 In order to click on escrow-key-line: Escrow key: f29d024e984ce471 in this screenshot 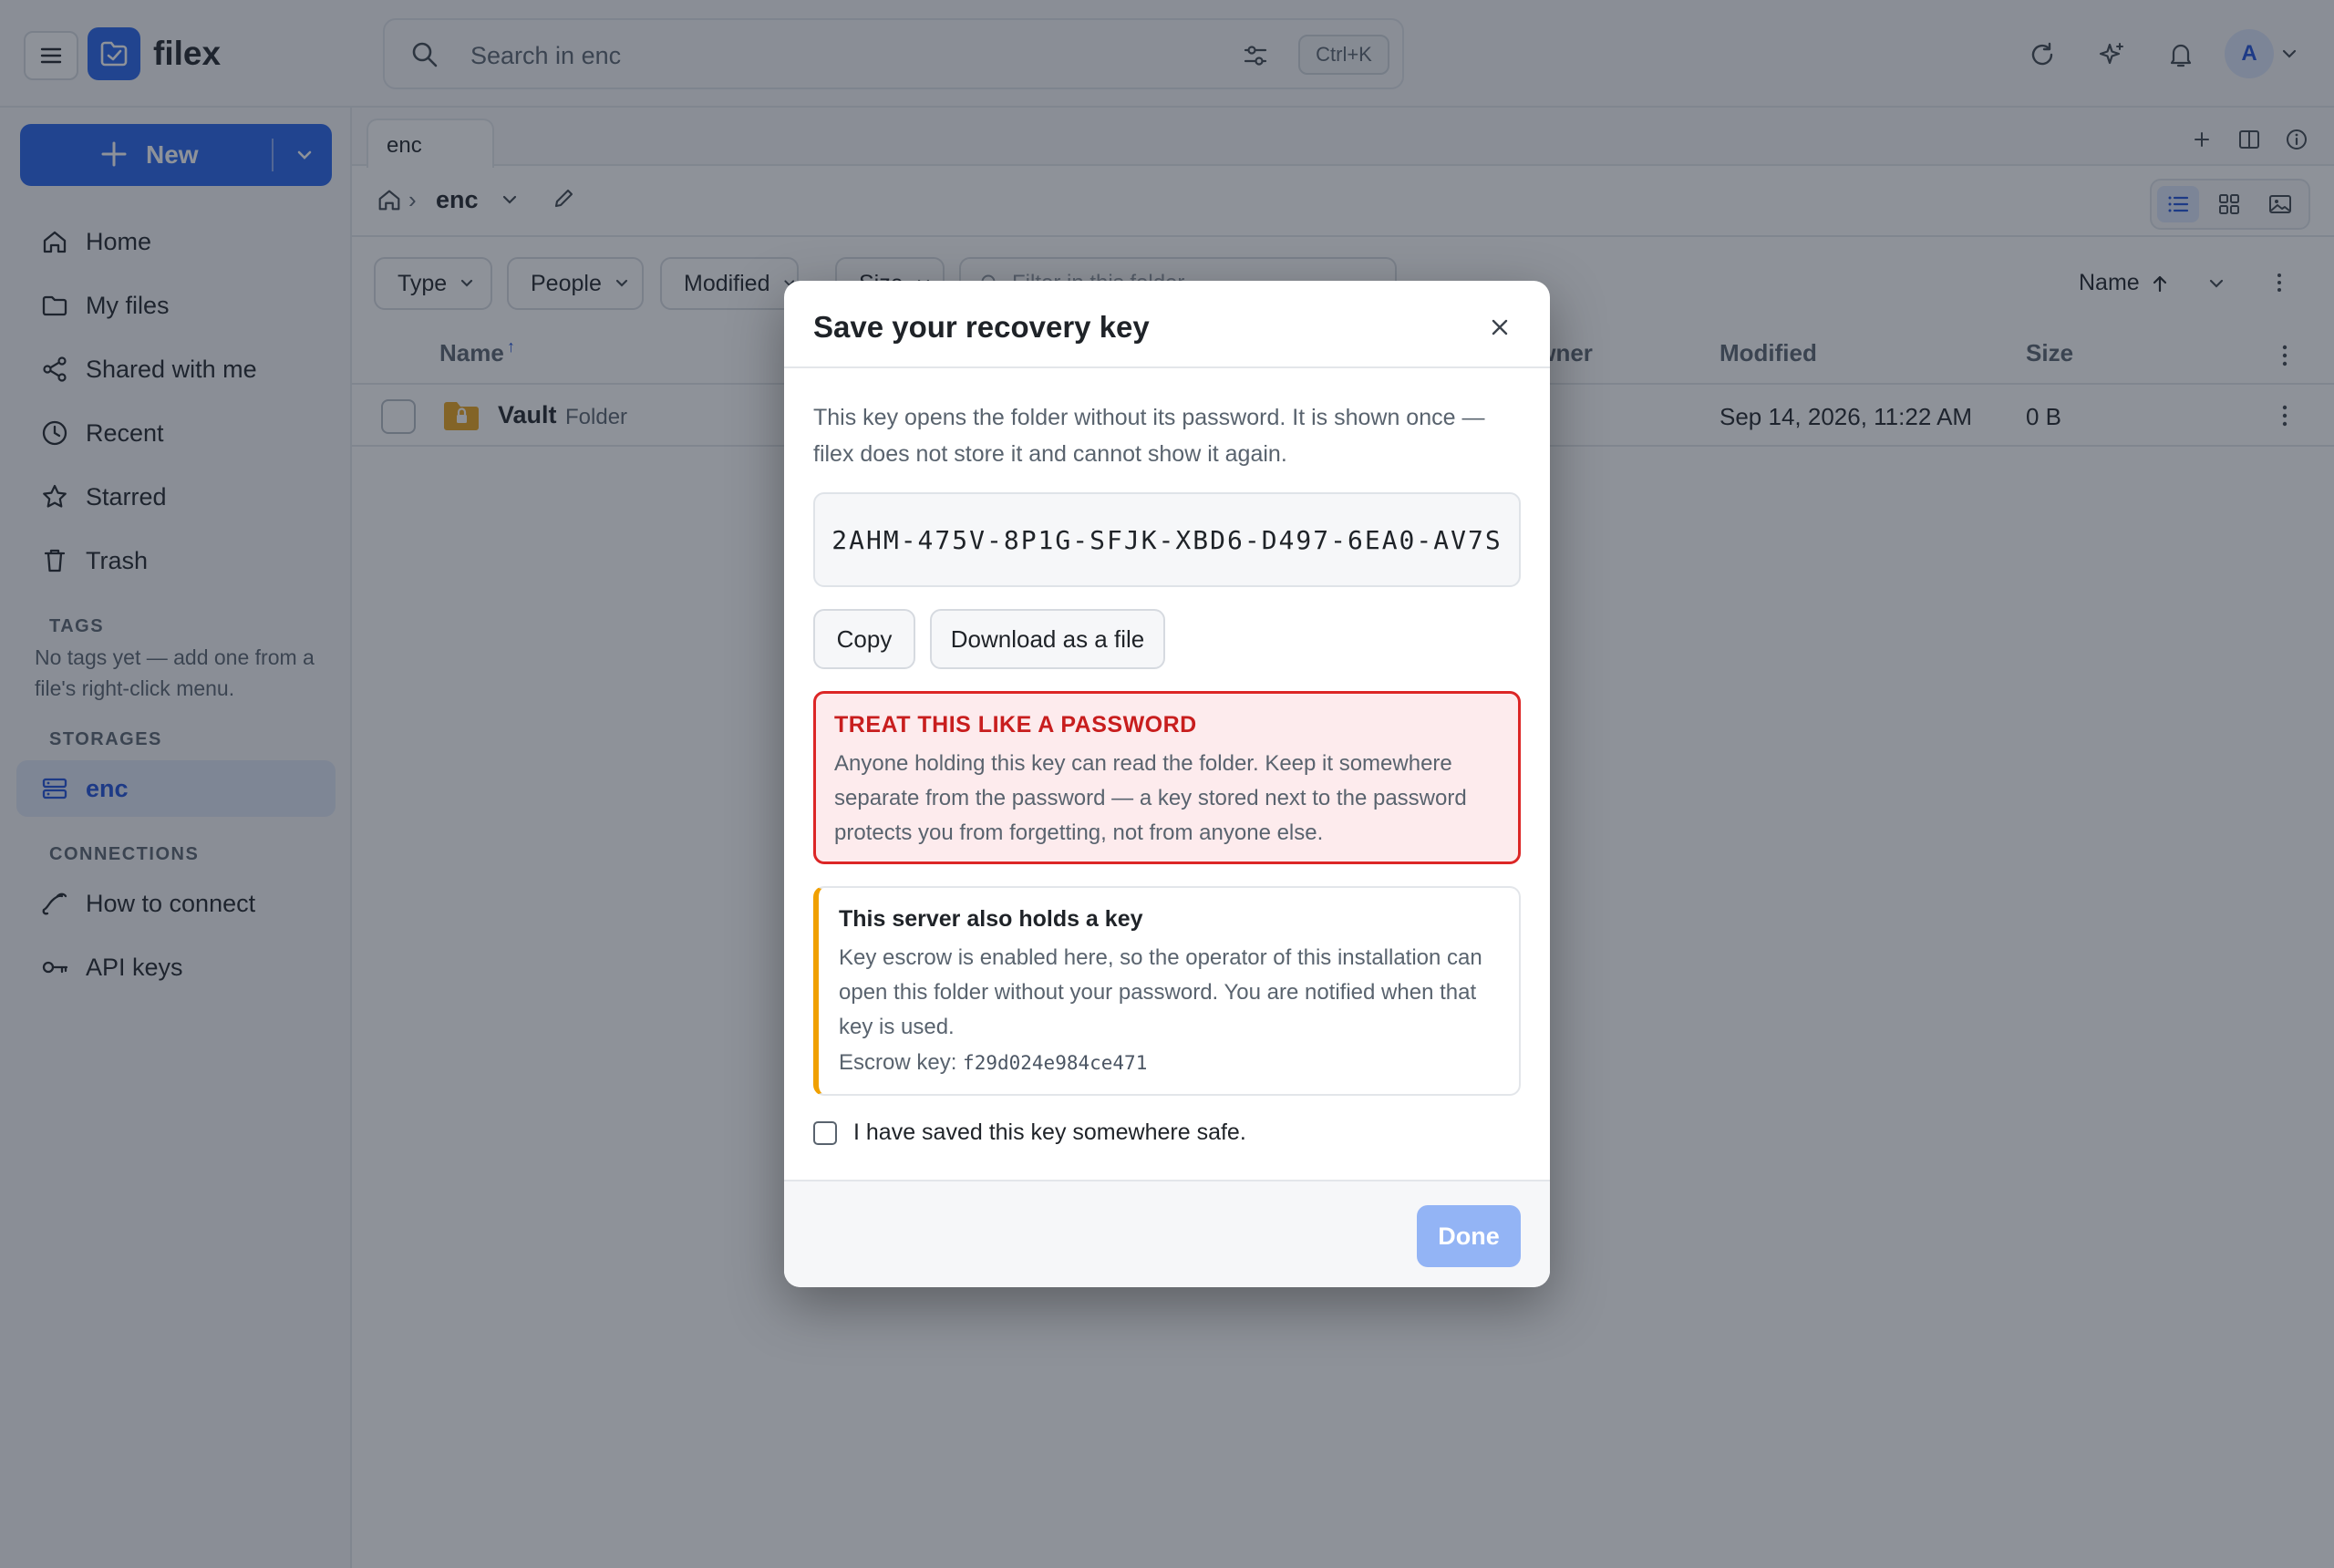, I will do `click(993, 1063)`.